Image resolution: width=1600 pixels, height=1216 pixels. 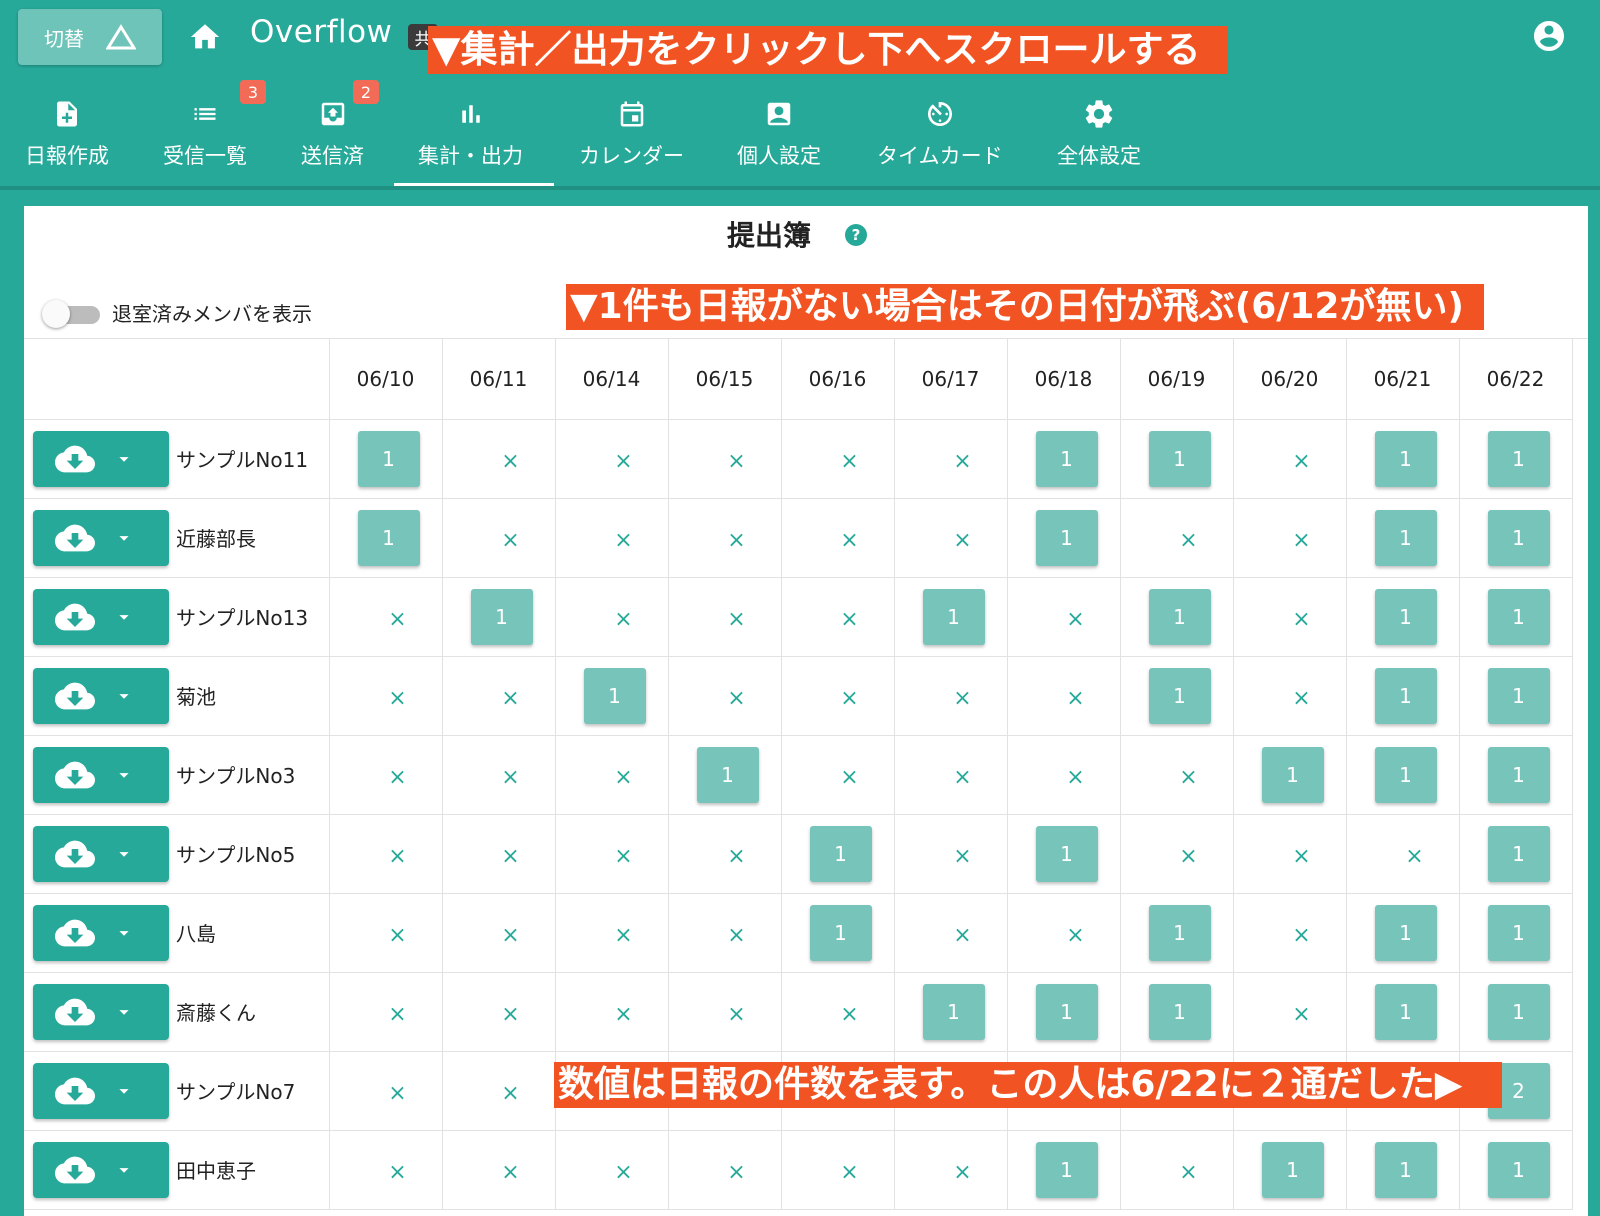 What do you see at coordinates (205, 37) in the screenshot?
I see `home-icon` at bounding box center [205, 37].